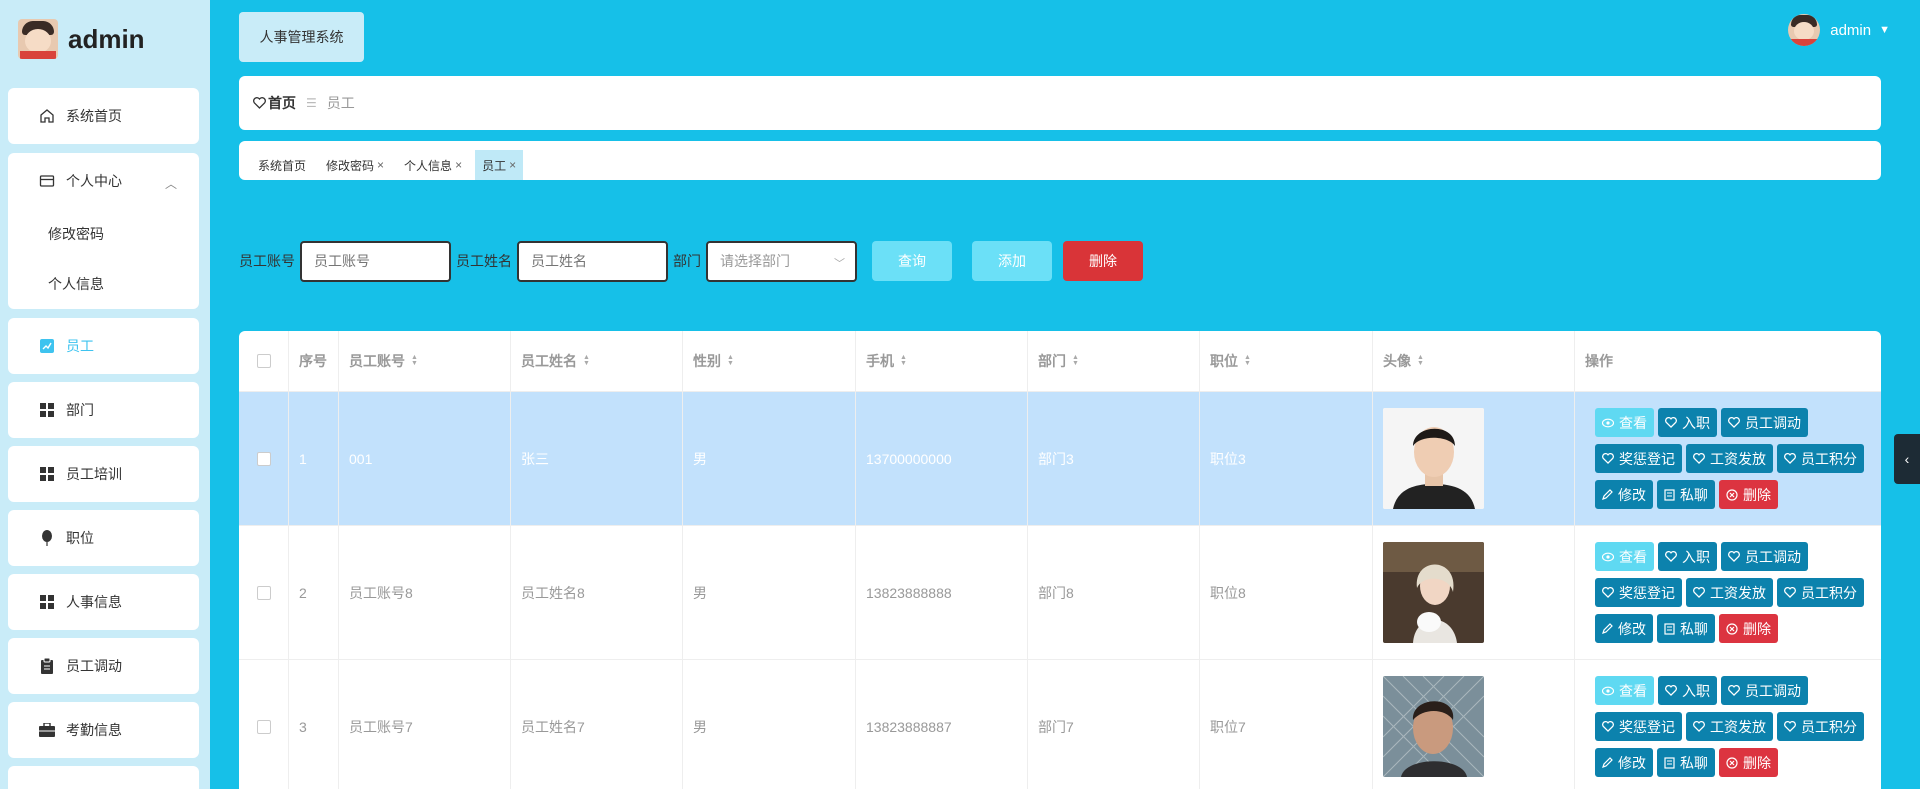  What do you see at coordinates (313, 361) in the screenshot?
I see `column-header: 序号` at bounding box center [313, 361].